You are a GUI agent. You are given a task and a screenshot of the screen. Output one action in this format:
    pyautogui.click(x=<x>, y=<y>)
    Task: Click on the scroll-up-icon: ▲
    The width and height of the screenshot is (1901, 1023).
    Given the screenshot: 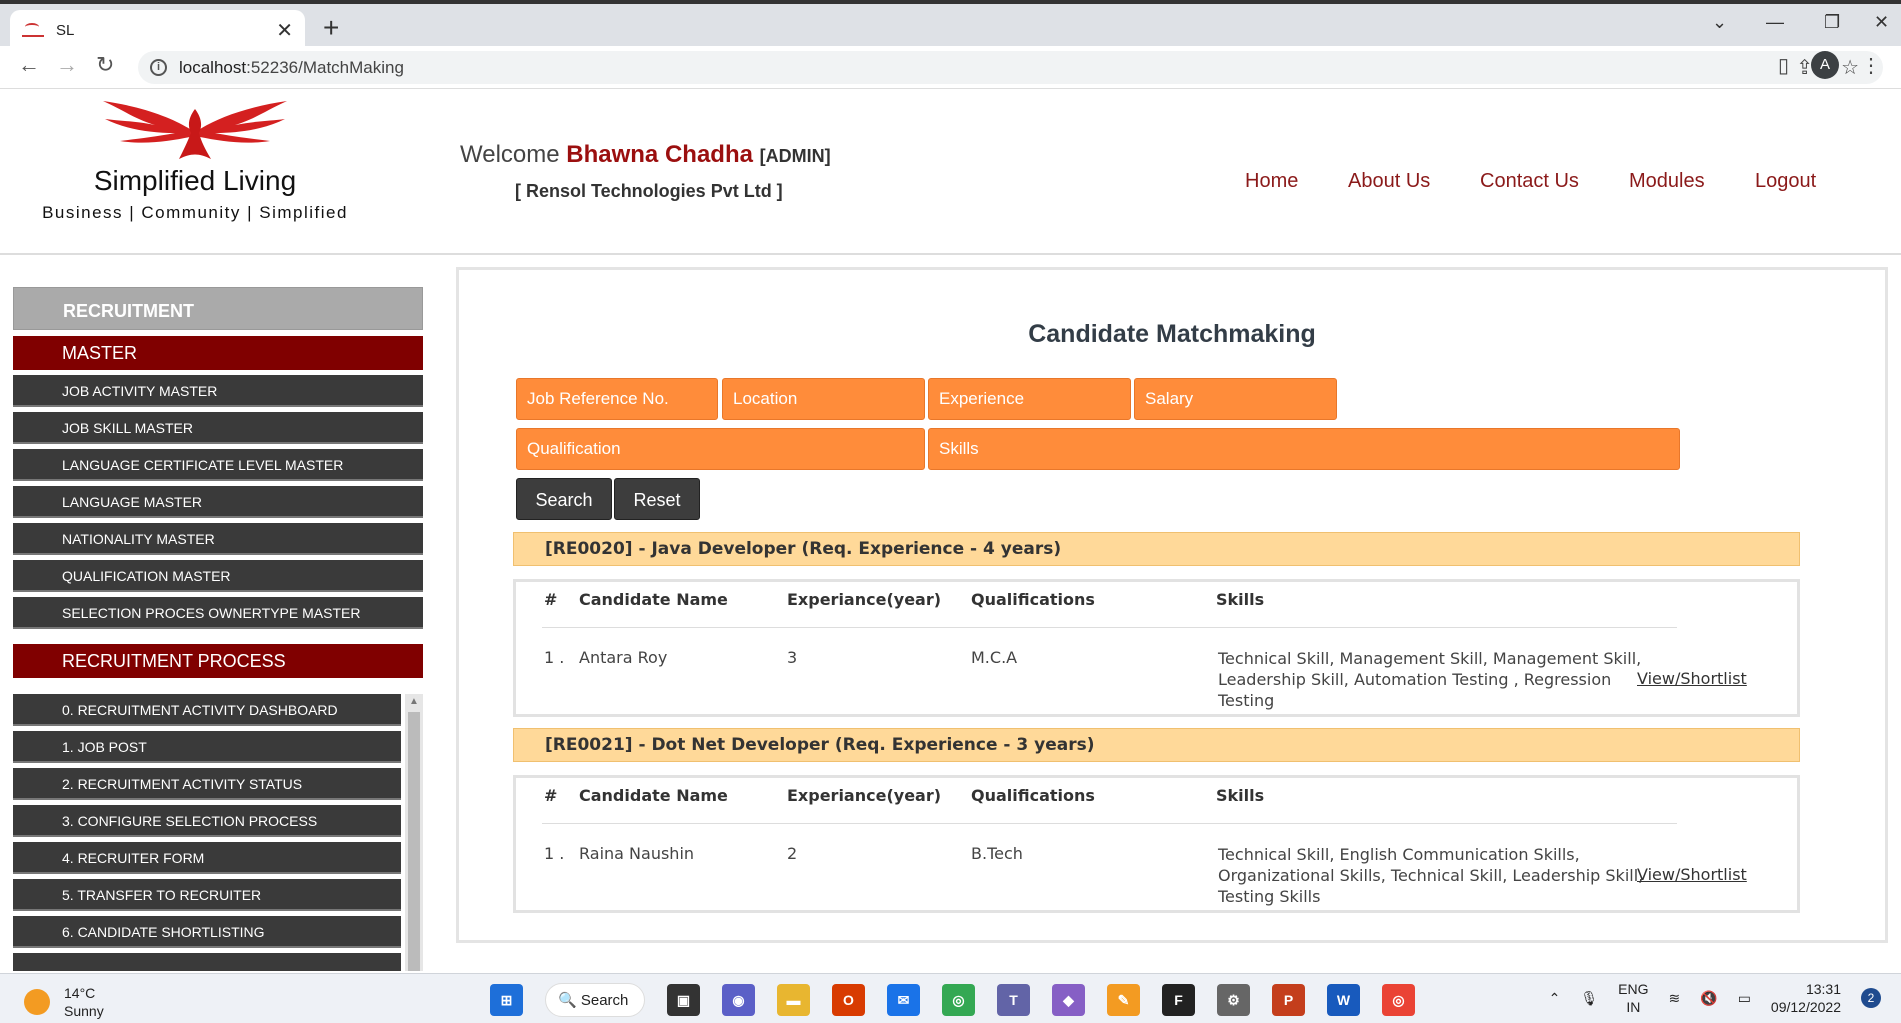 What is the action you would take?
    pyautogui.click(x=414, y=701)
    